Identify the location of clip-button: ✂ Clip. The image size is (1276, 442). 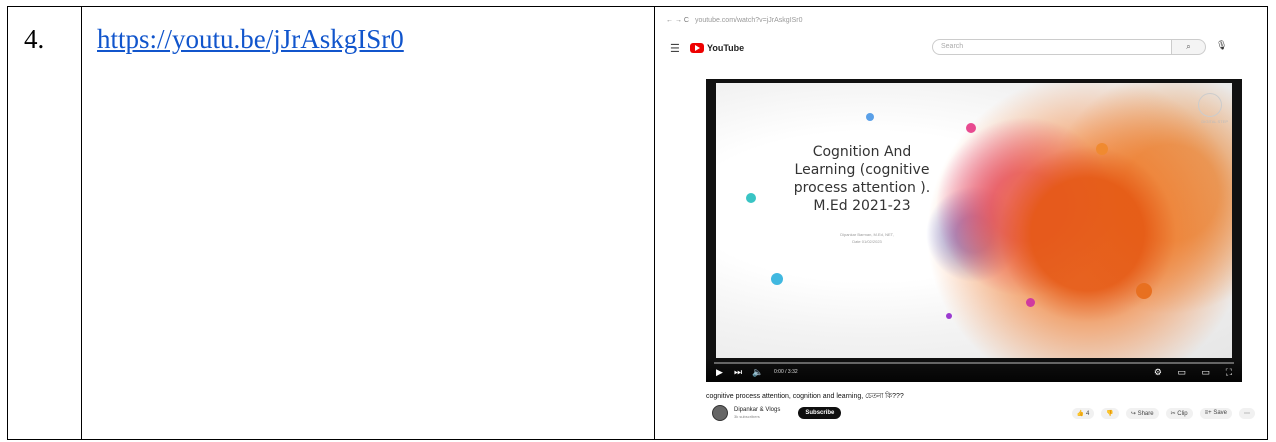
(1179, 413).